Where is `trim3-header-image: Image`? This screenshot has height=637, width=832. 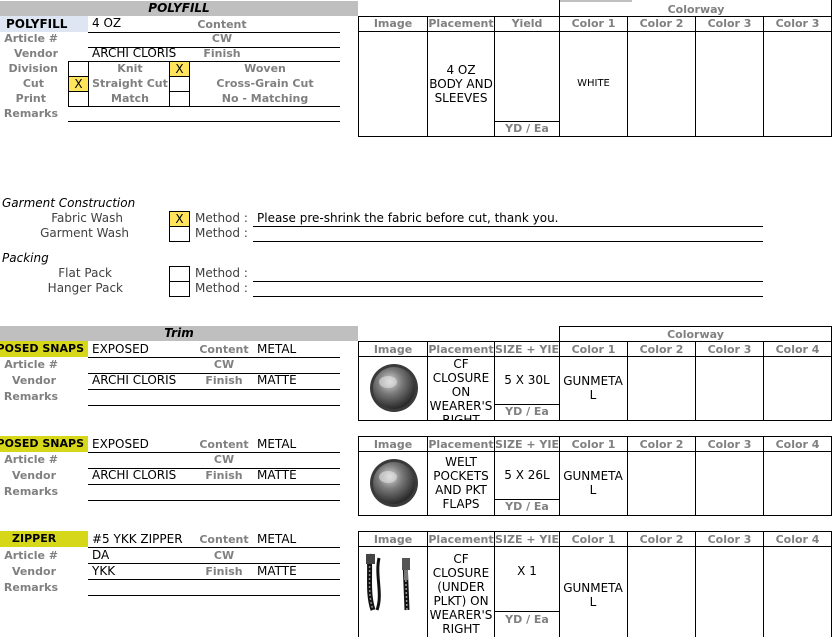
trim3-header-image: Image is located at coordinates (393, 539).